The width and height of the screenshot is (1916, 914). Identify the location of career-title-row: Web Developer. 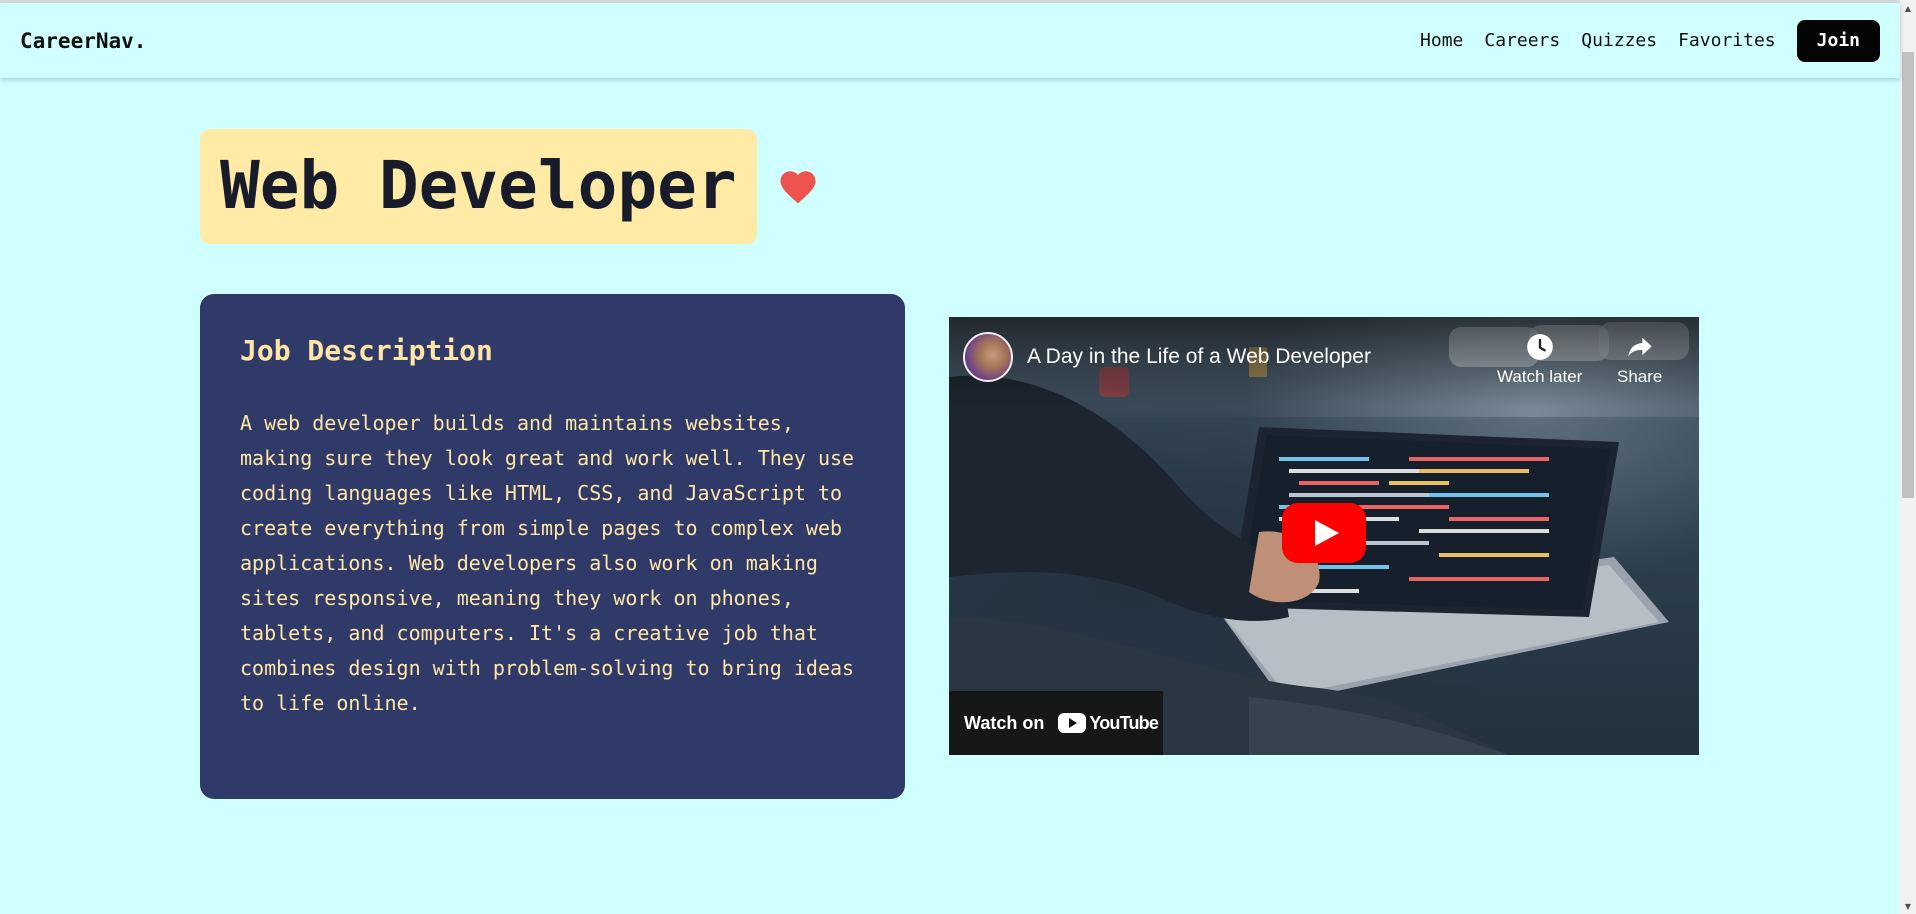
(509, 186).